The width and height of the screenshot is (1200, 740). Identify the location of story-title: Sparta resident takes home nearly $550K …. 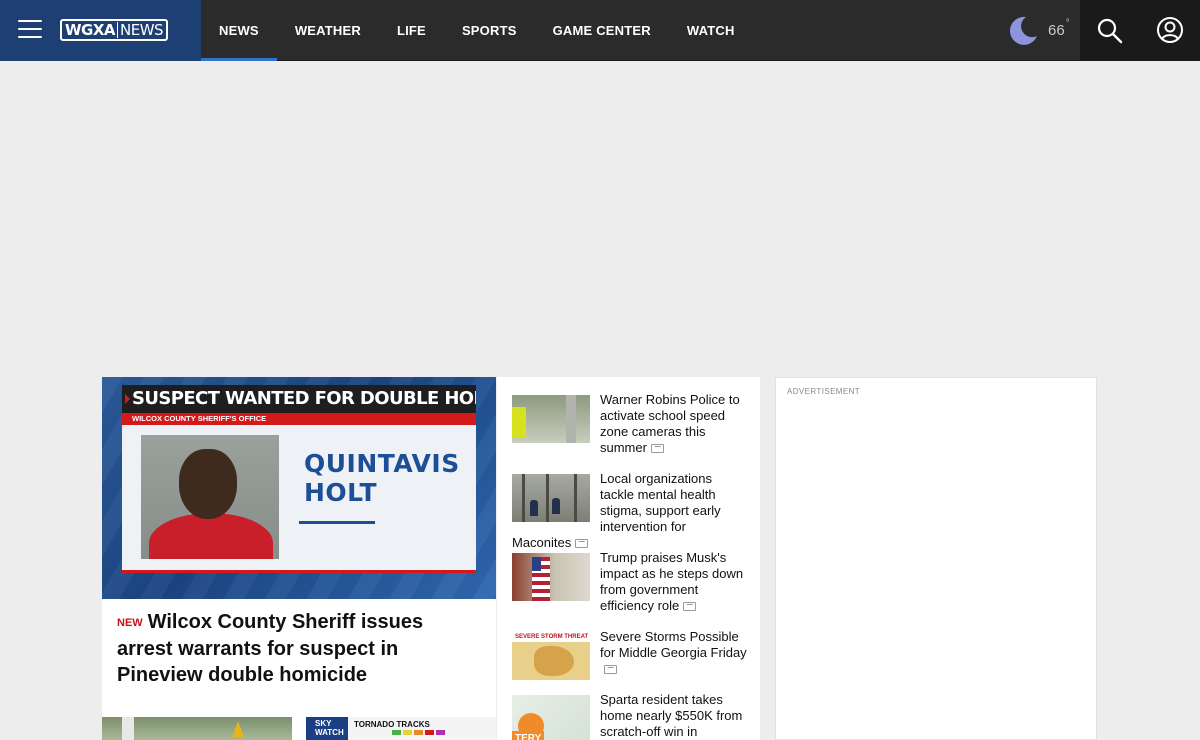
(671, 715).